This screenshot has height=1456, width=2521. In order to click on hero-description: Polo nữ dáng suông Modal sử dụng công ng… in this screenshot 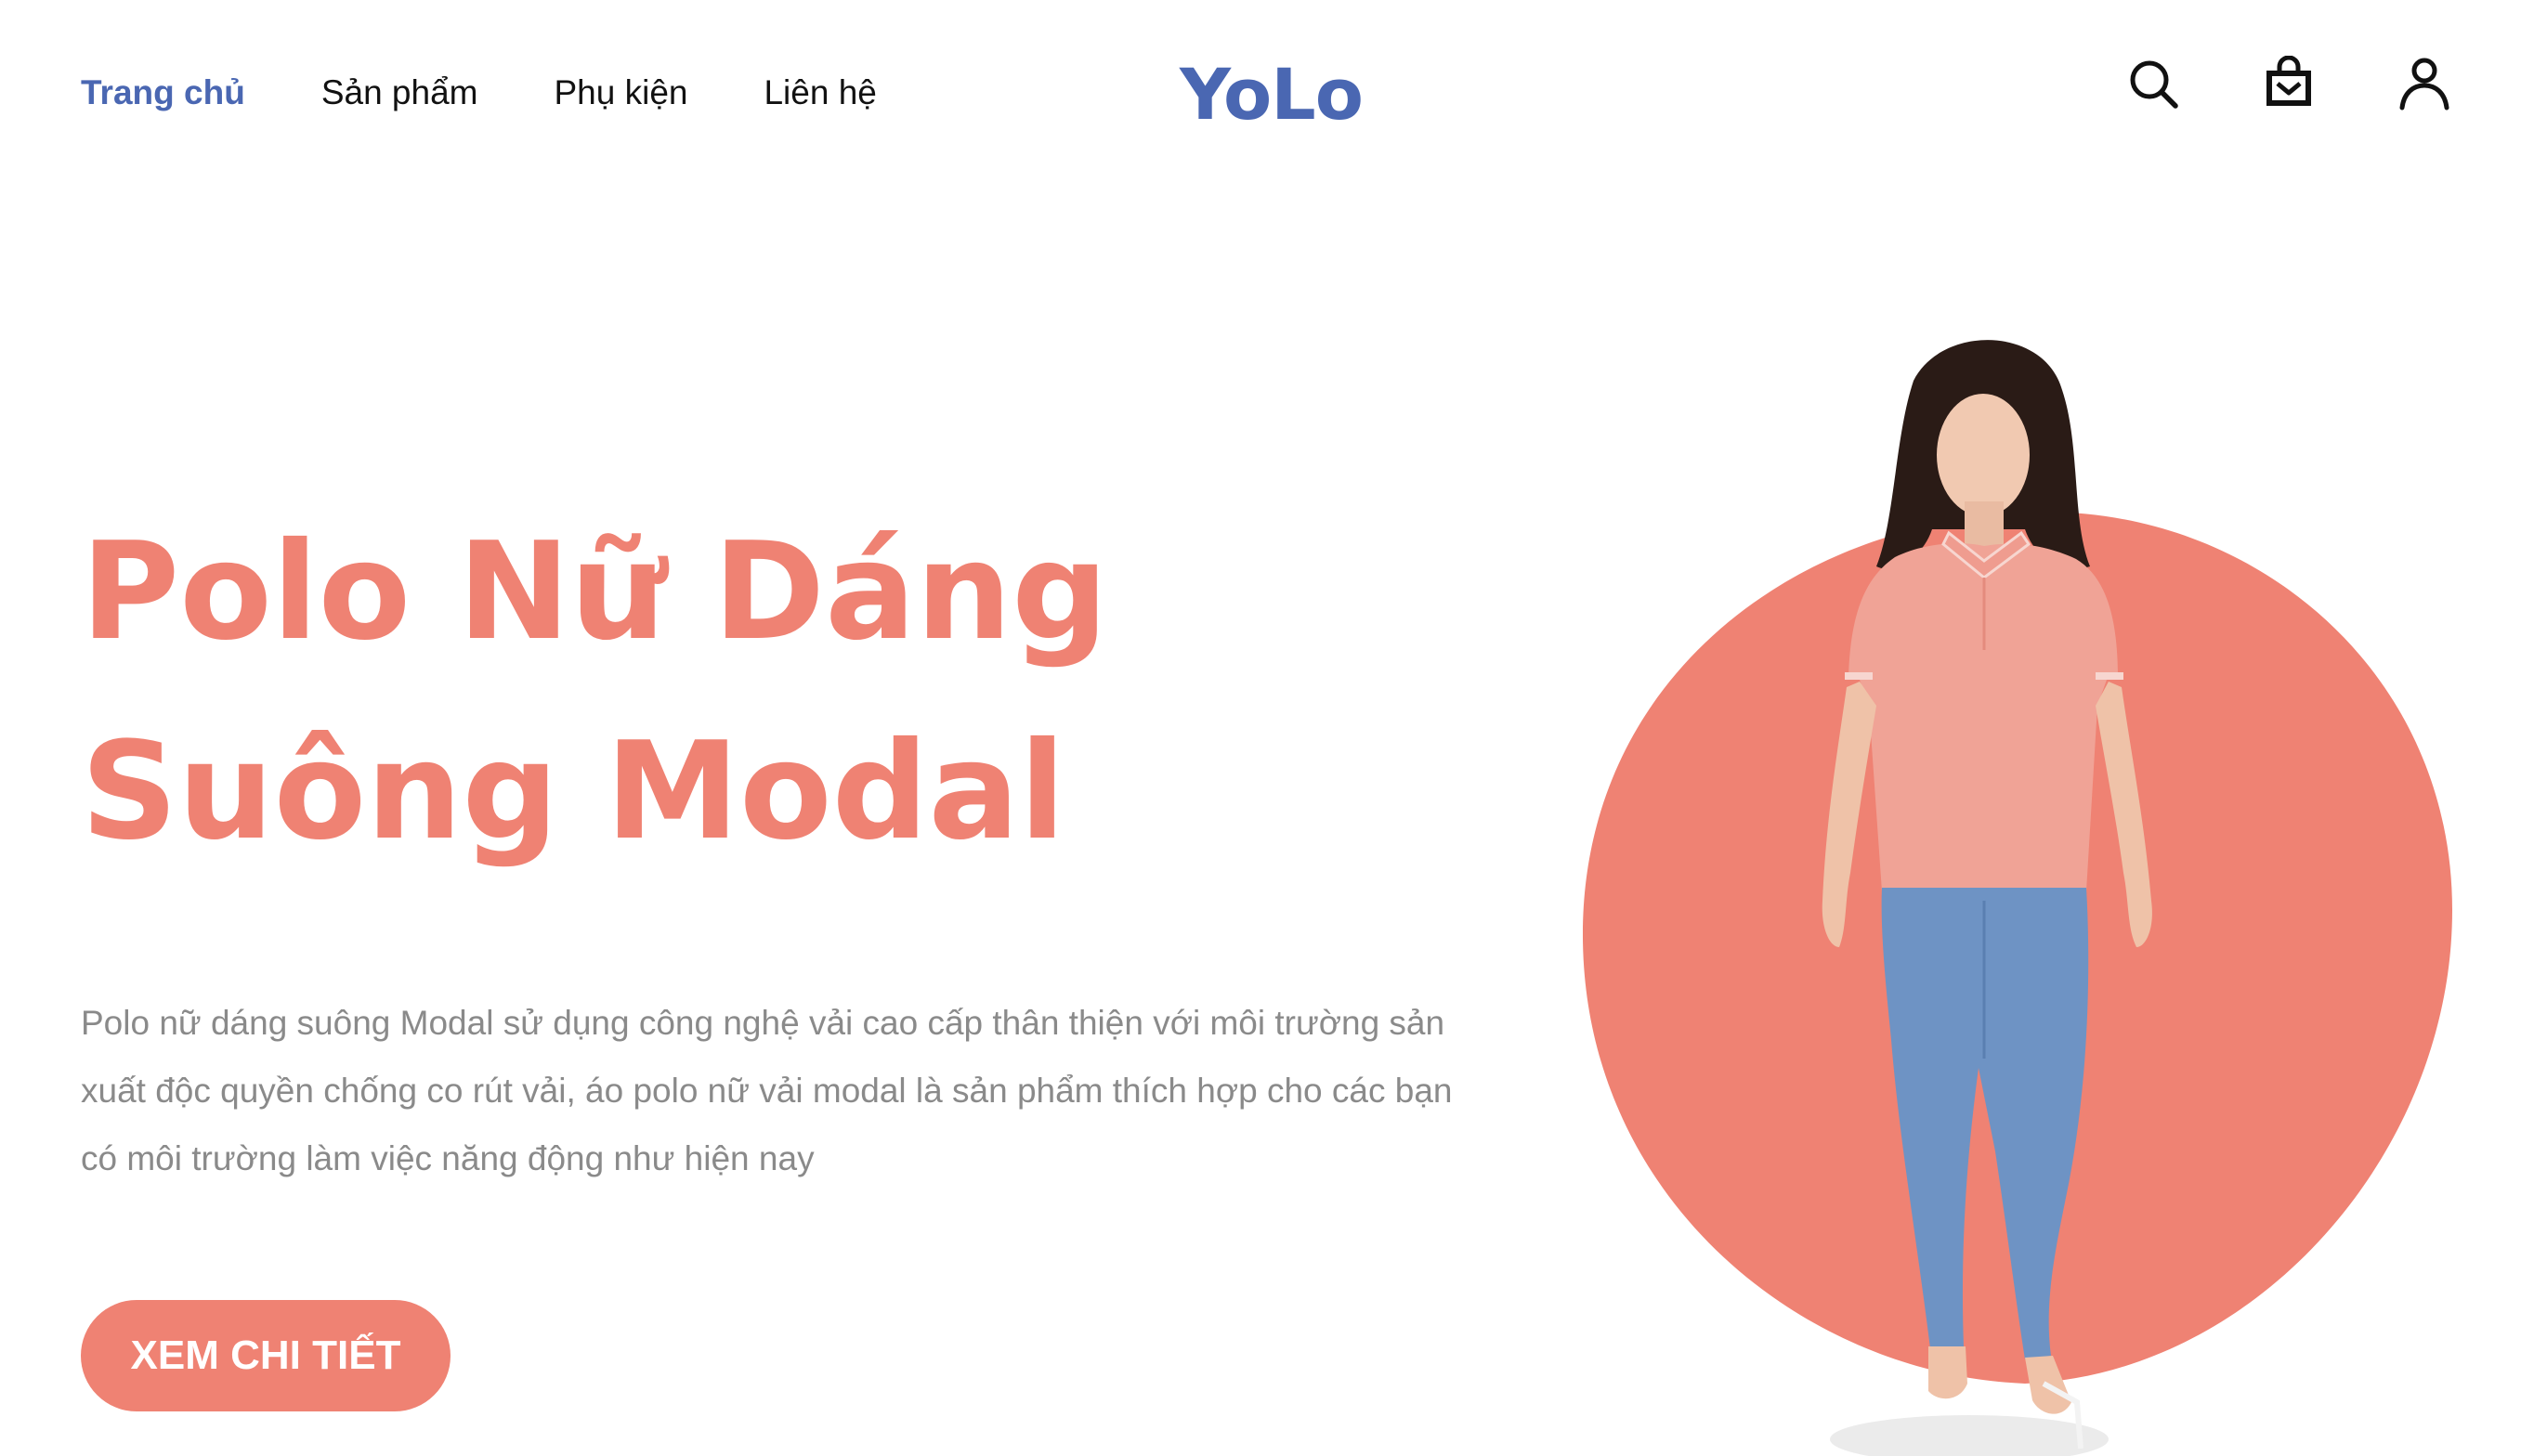, I will do `click(767, 1090)`.